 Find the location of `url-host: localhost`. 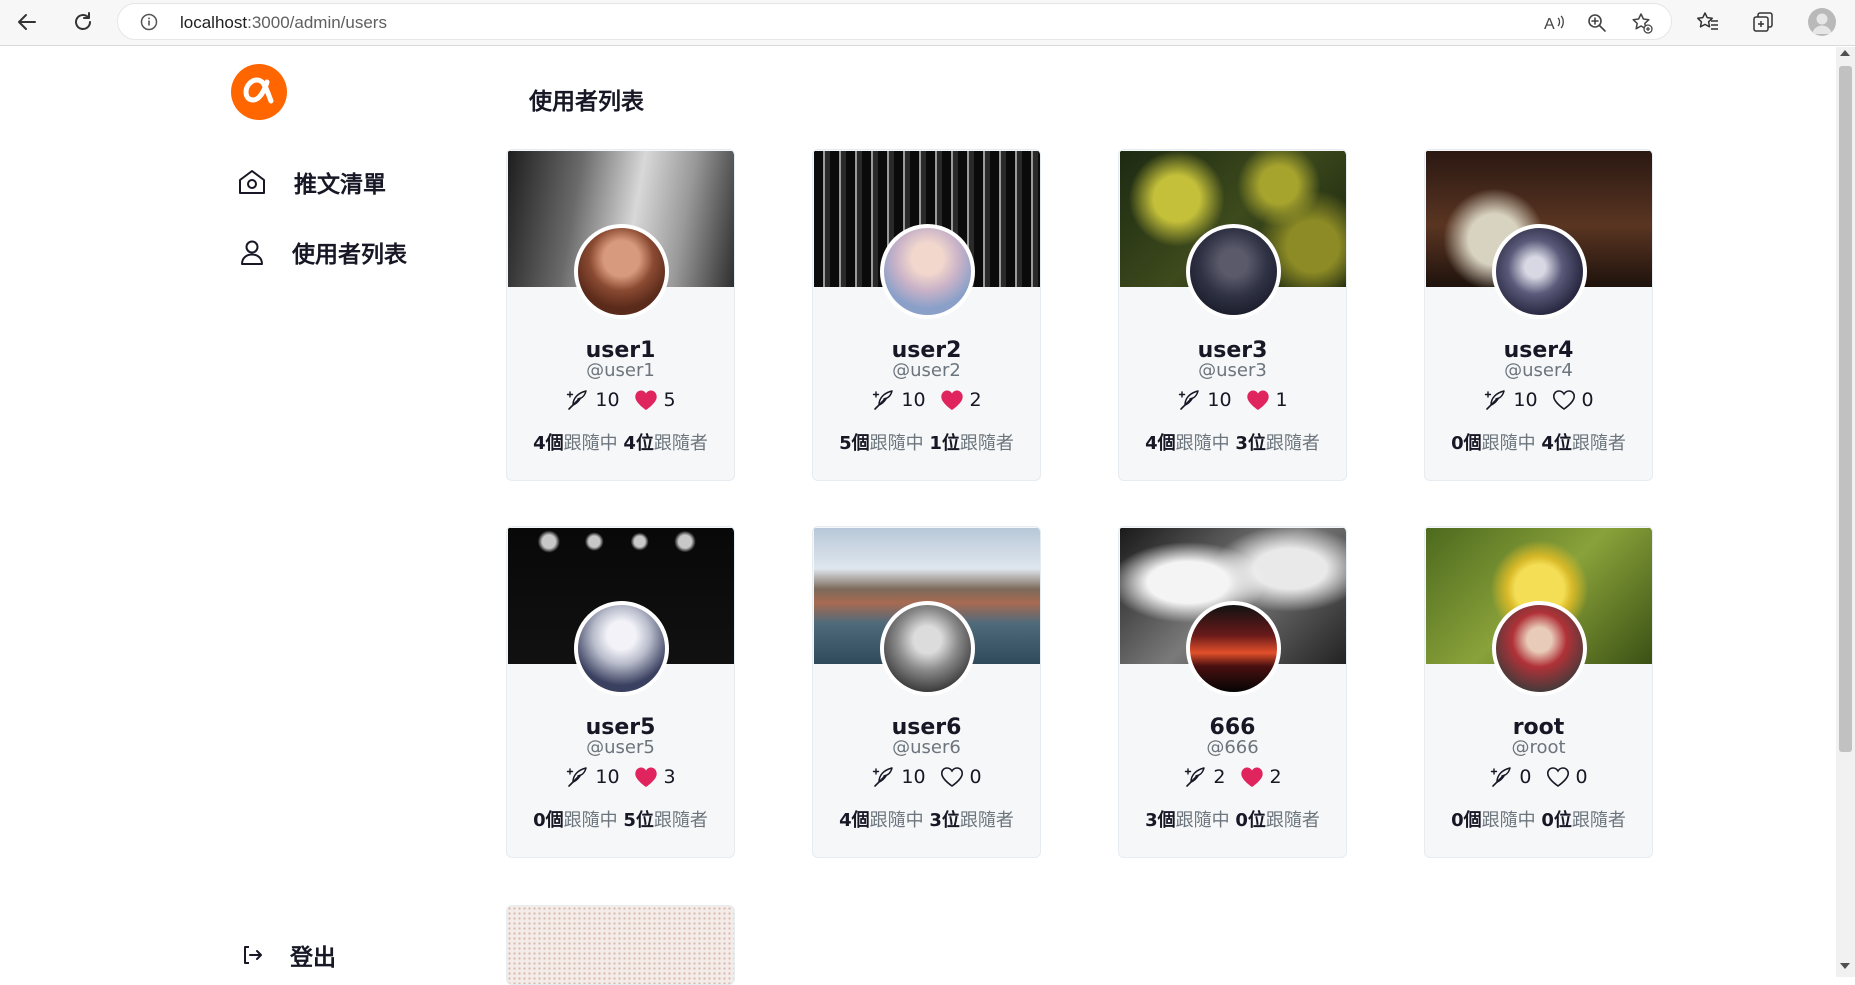

url-host: localhost is located at coordinates (214, 22).